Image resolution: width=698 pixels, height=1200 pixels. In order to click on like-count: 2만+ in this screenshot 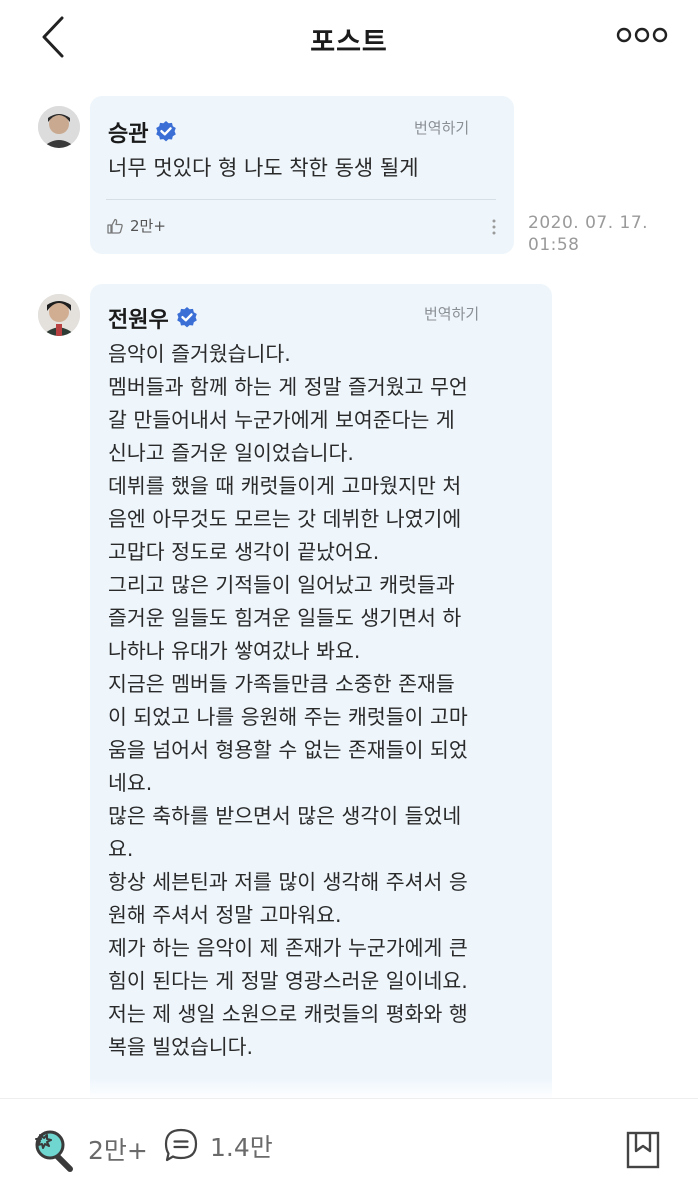, I will do `click(148, 226)`.